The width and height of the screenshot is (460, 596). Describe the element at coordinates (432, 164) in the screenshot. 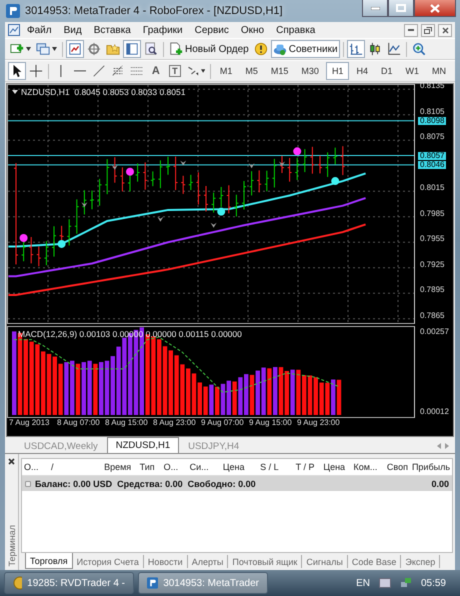

I see `price-level-label: 0.8046` at that location.